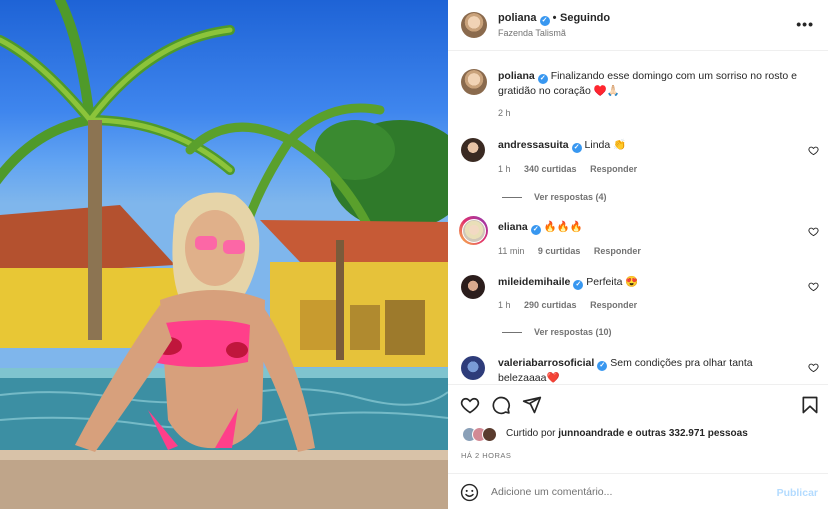  What do you see at coordinates (559, 251) in the screenshot?
I see `comment-likes: 9 curtidas` at bounding box center [559, 251].